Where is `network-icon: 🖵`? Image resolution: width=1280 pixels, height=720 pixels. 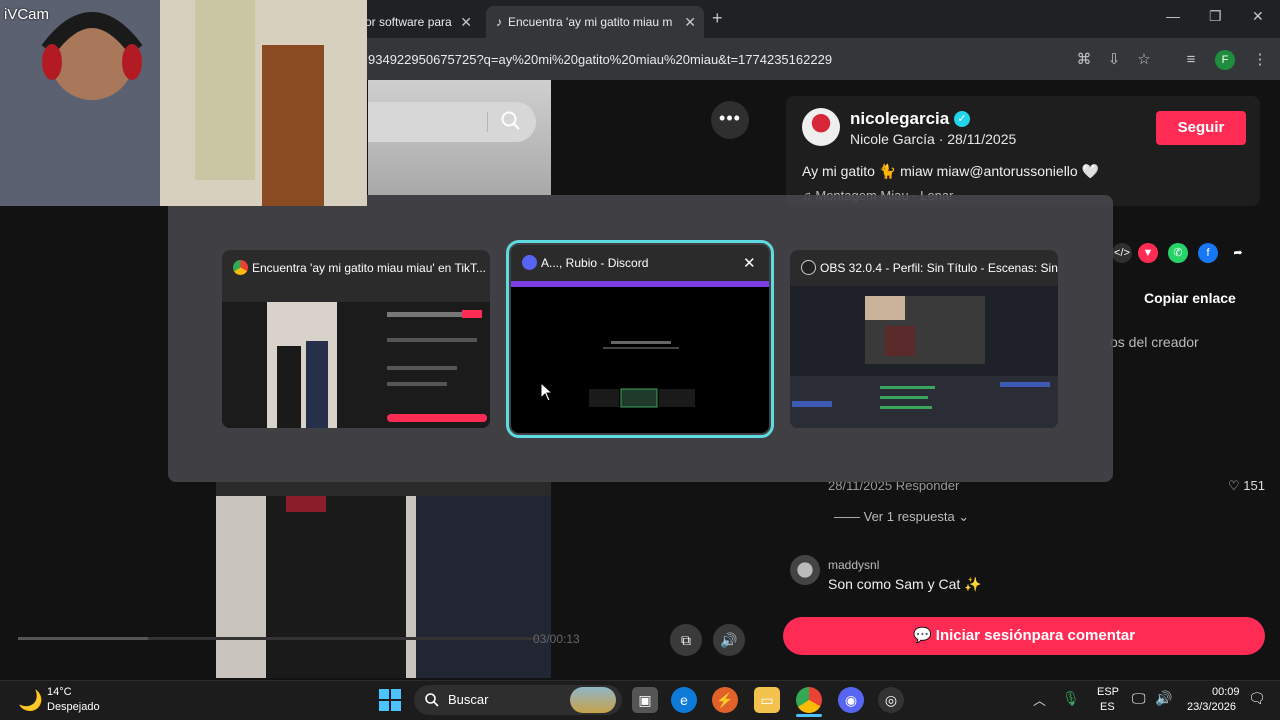
network-icon: 🖵 is located at coordinates (1139, 698).